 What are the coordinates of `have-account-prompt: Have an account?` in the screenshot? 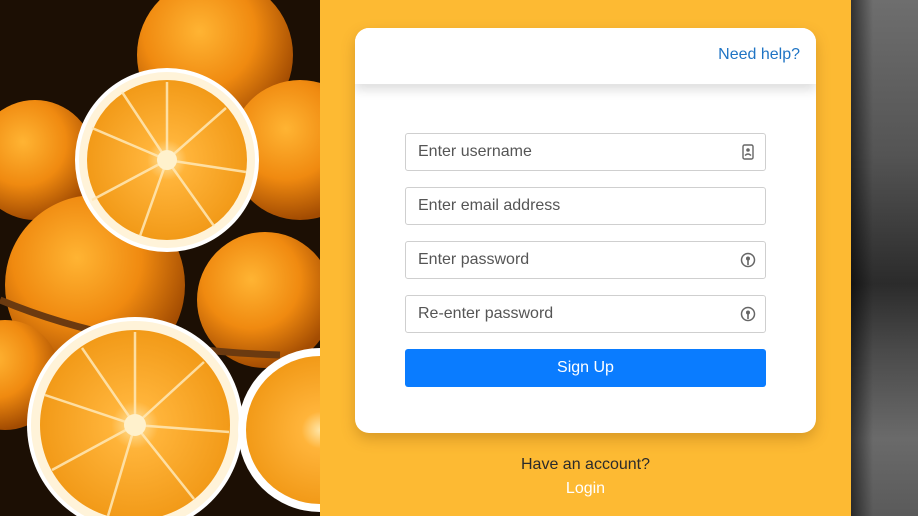 It's located at (585, 464).